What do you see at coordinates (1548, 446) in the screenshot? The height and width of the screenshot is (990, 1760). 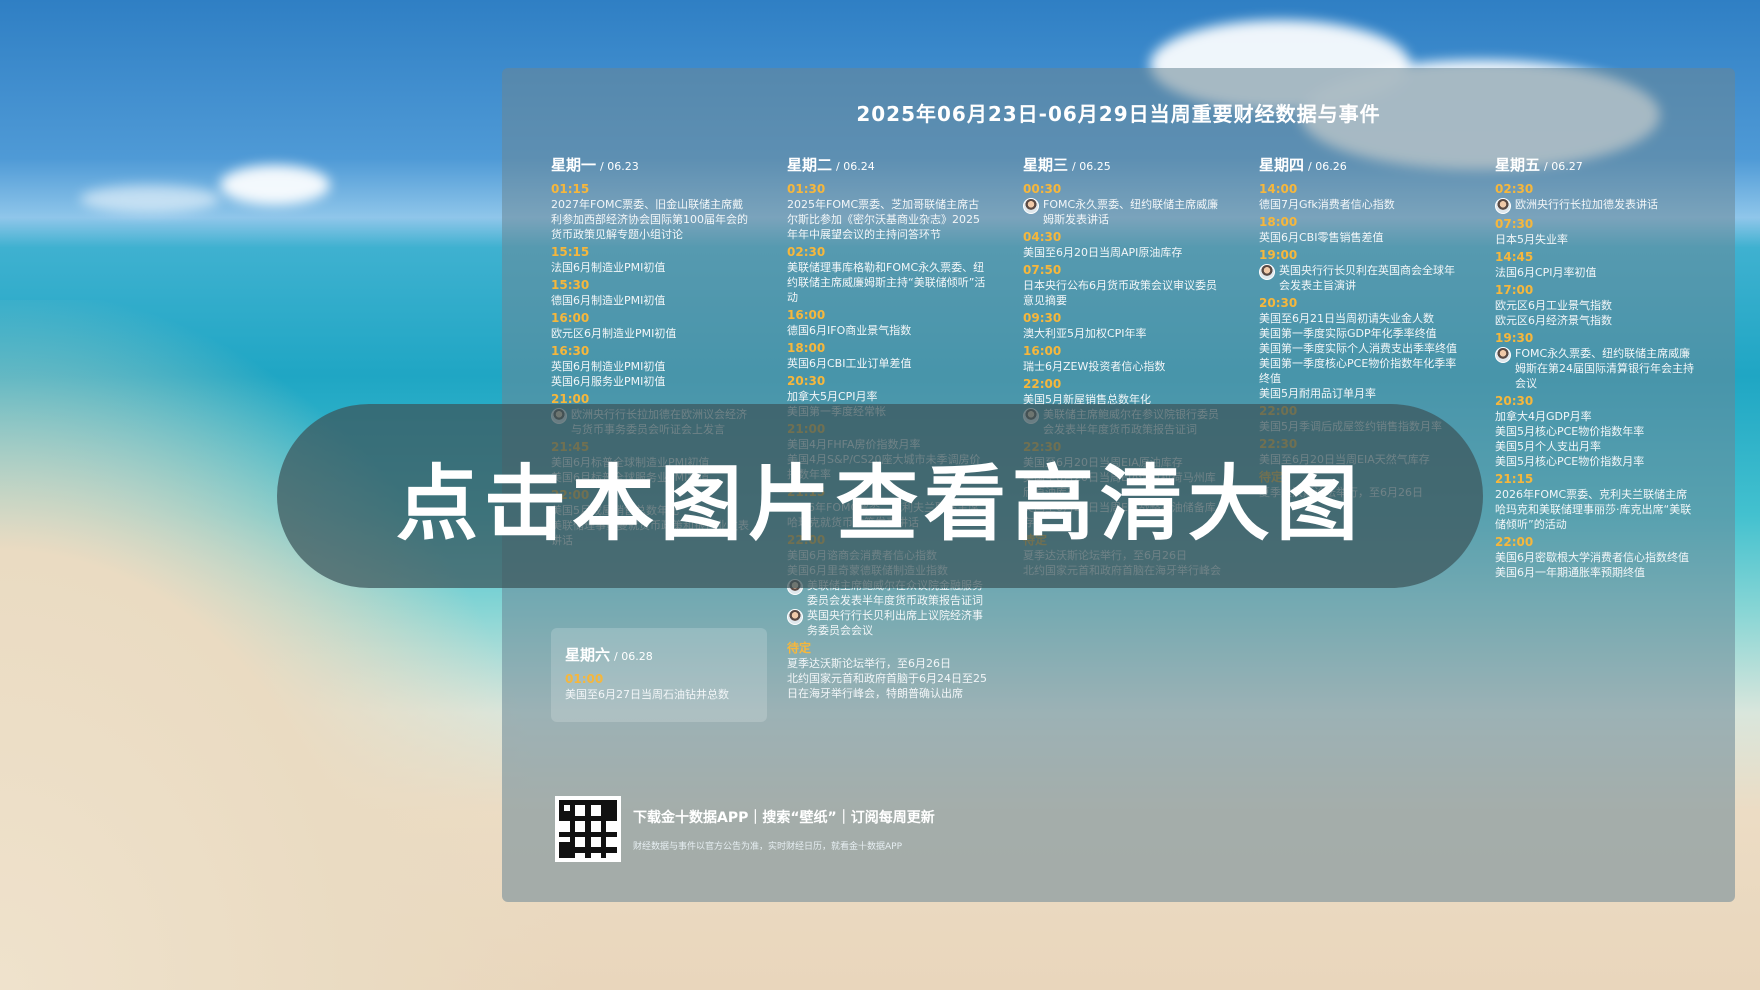 I see `event-text: 美国5月个人支出月率` at bounding box center [1548, 446].